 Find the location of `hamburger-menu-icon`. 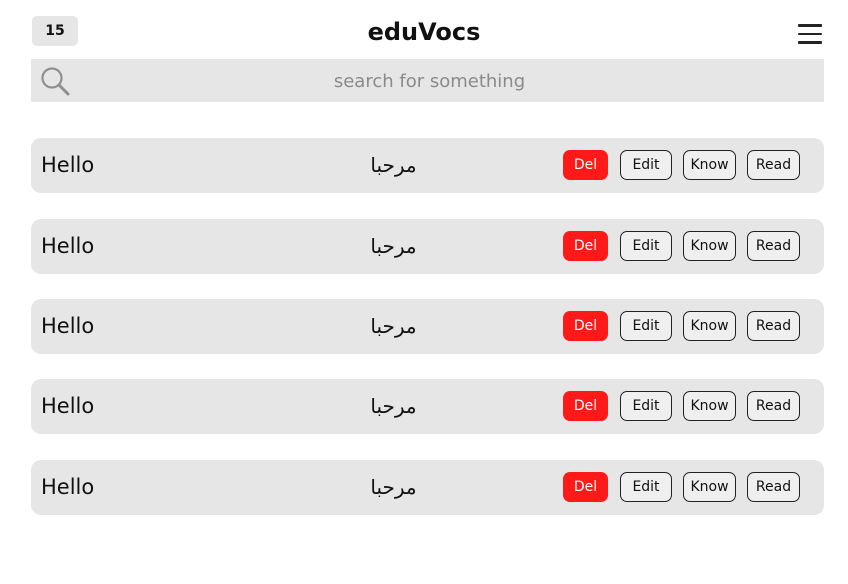

hamburger-menu-icon is located at coordinates (810, 34).